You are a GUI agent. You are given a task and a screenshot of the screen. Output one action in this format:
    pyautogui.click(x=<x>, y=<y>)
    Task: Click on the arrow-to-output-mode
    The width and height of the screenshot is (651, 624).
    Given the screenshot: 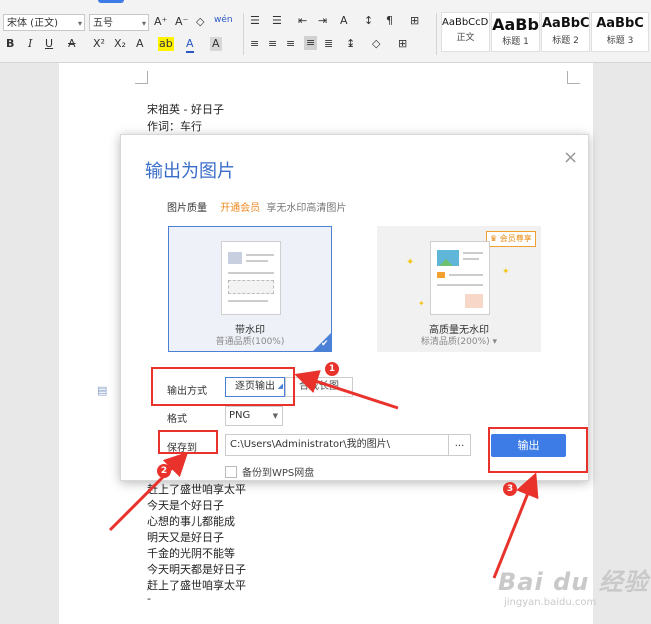 What is the action you would take?
    pyautogui.click(x=346, y=390)
    